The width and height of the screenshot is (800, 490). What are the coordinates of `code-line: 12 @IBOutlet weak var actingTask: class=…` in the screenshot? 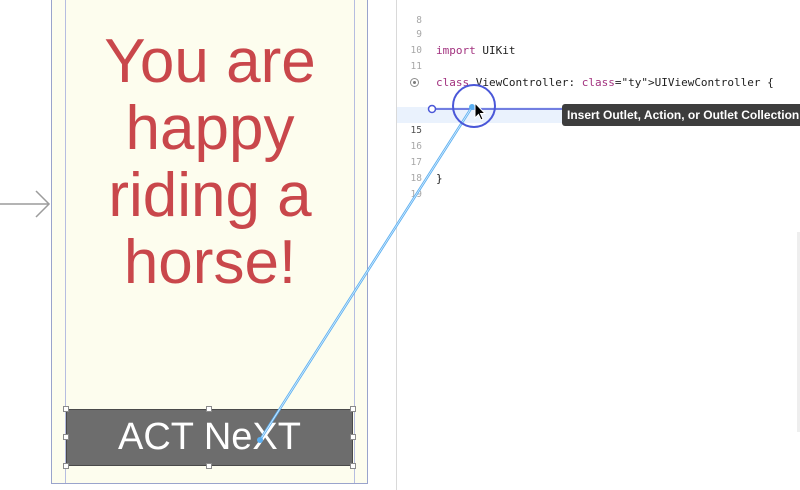 It's located at (598, 98).